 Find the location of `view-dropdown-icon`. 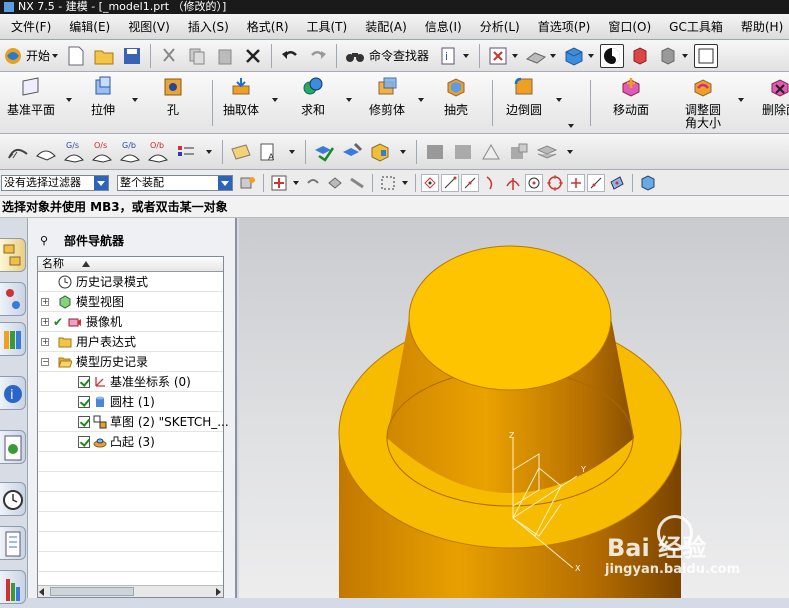

view-dropdown-icon is located at coordinates (685, 55).